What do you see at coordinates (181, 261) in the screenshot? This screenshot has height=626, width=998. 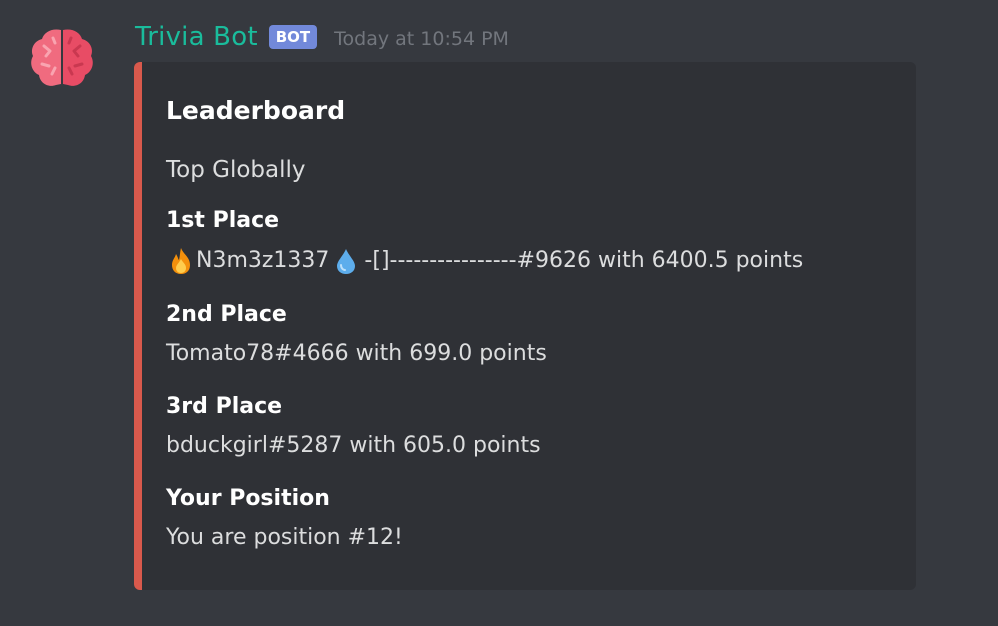 I see `fire-emoji-icon` at bounding box center [181, 261].